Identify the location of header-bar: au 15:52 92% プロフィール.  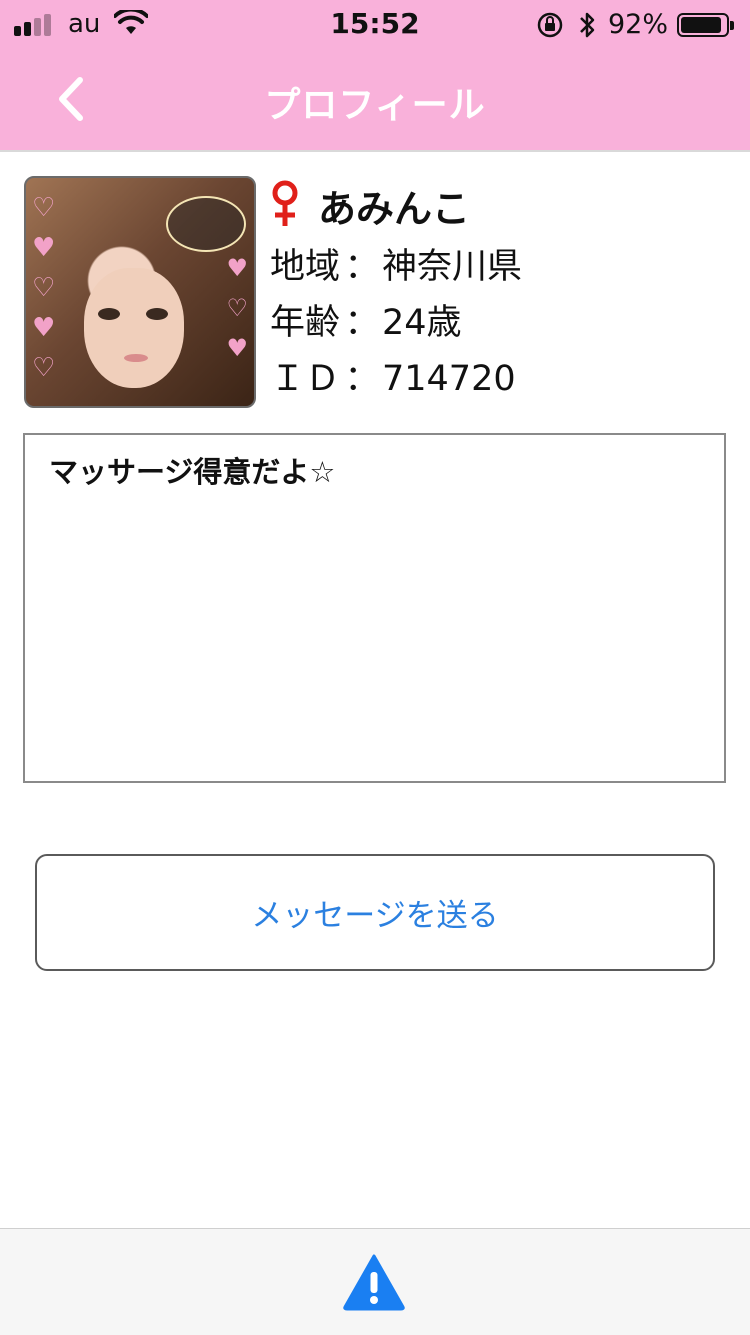
(375, 76).